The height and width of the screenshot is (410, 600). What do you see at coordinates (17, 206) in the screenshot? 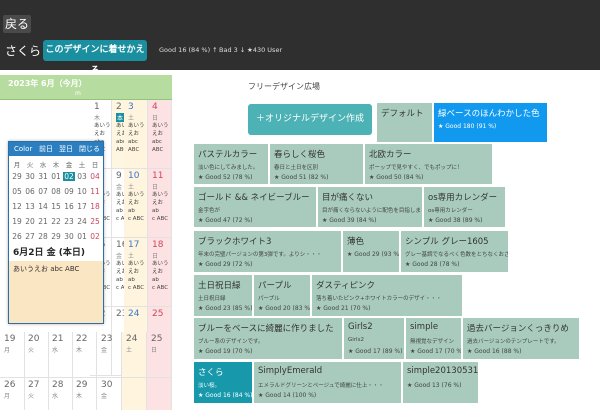
I see `popup-day: 12` at bounding box center [17, 206].